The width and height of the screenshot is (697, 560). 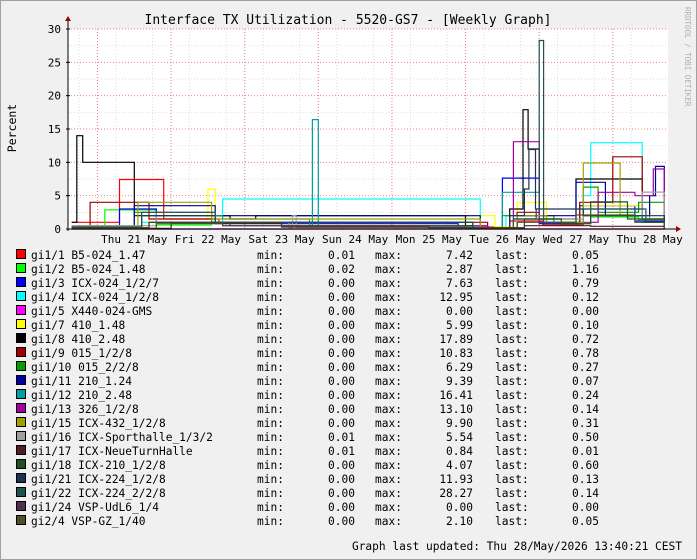 What do you see at coordinates (585, 451) in the screenshot?
I see `legend-last-value: 0.01` at bounding box center [585, 451].